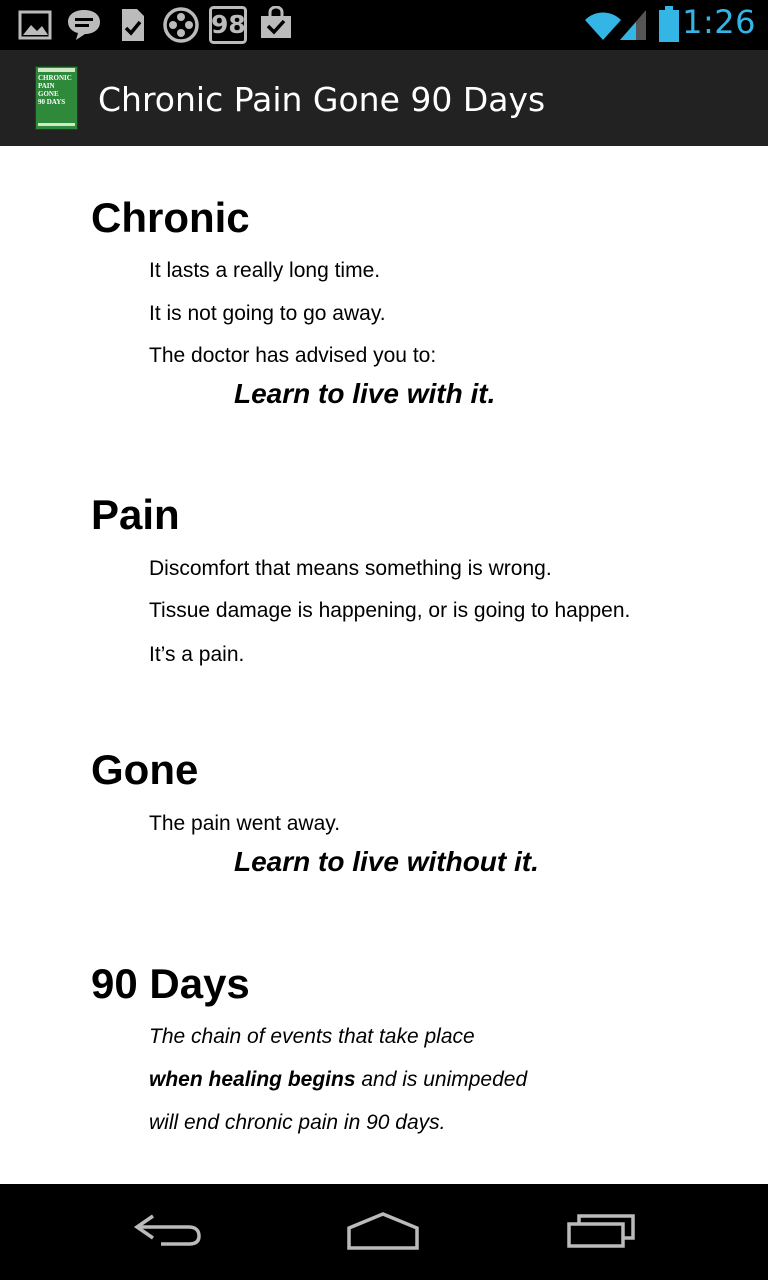  I want to click on battery-icon, so click(669, 26).